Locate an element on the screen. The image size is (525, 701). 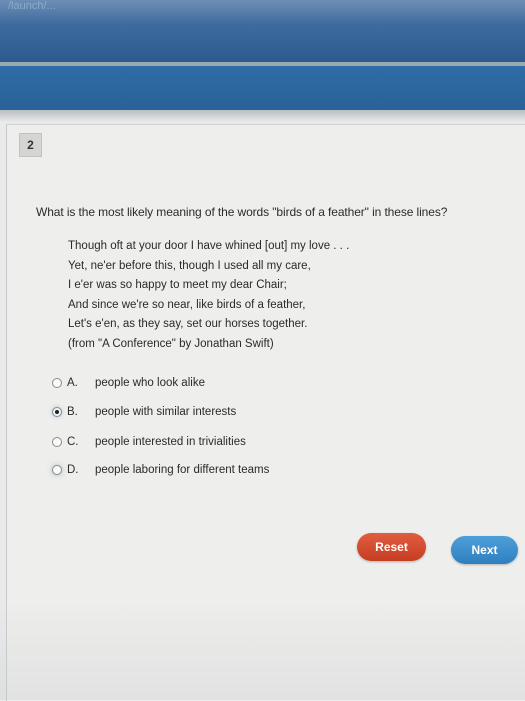
option-text: people who look alike is located at coordinates (150, 383).